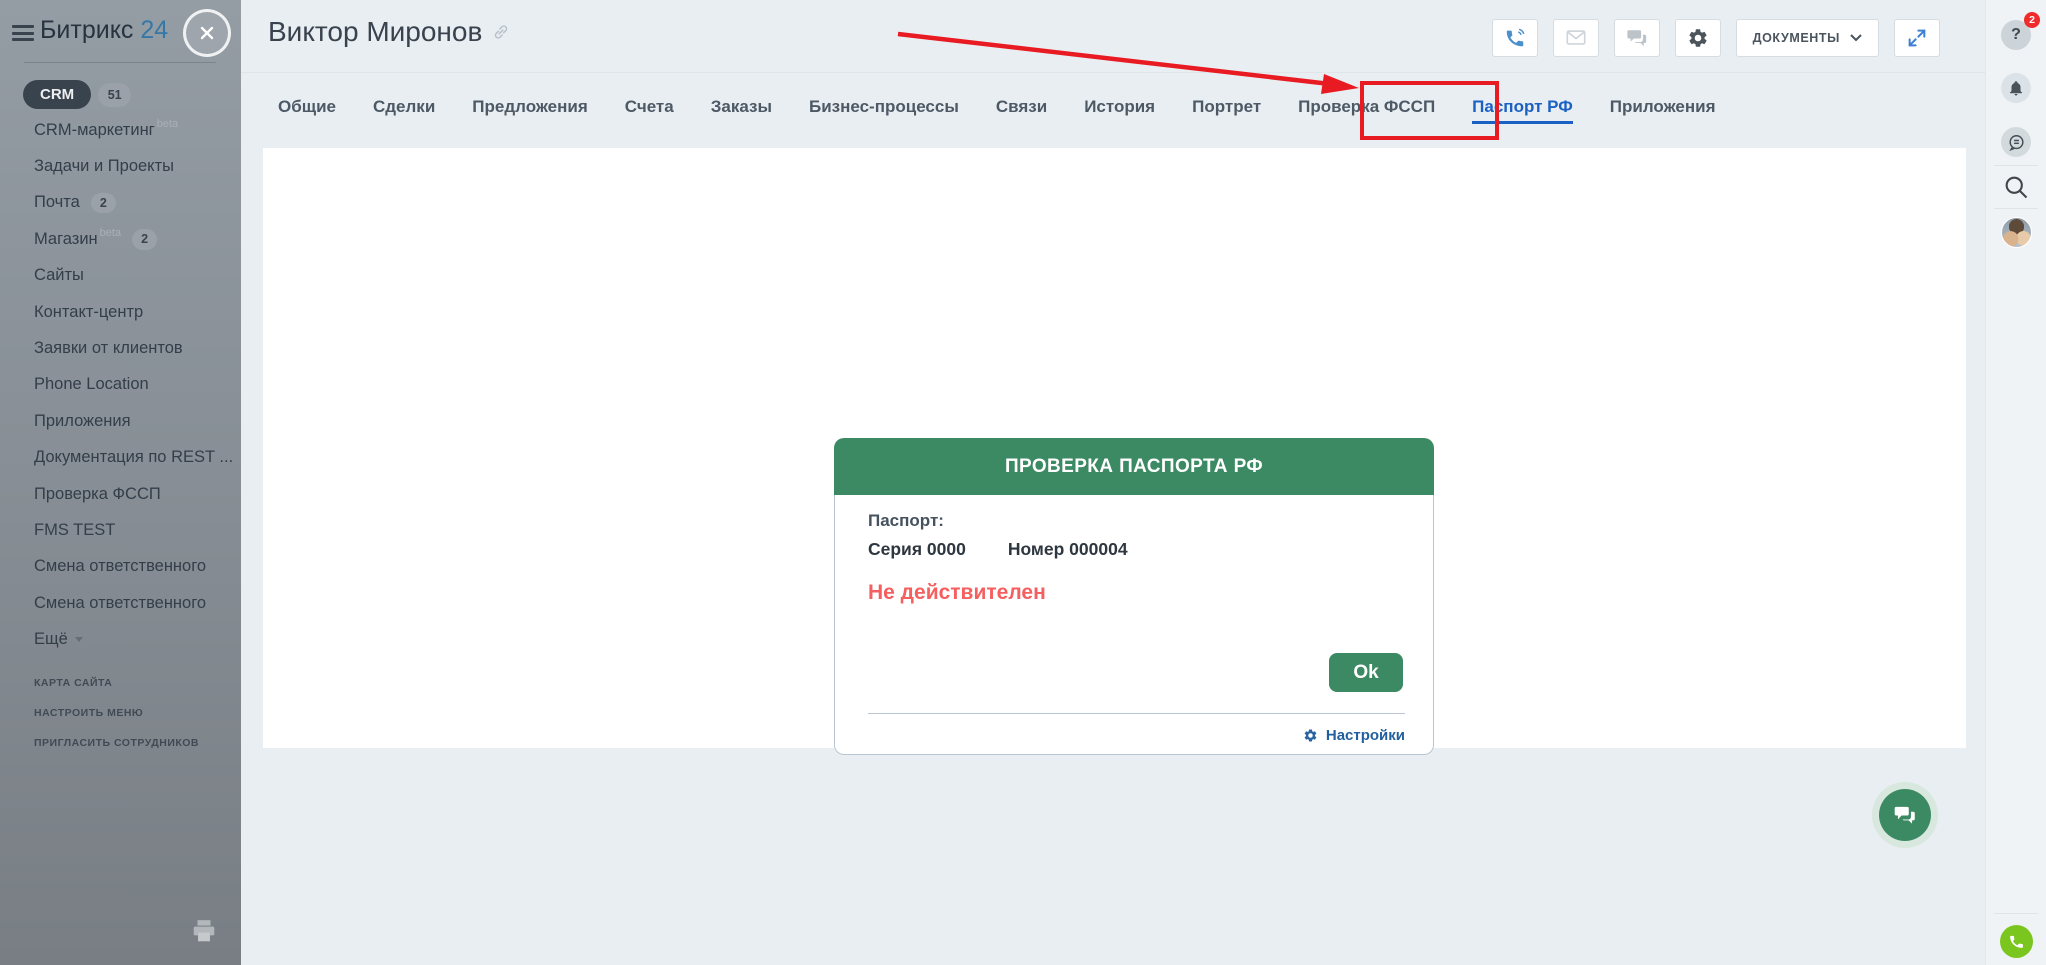 The height and width of the screenshot is (965, 2046). I want to click on configure-menu-link: НАСТРОИТЬ МЕНЮ, so click(116, 713).